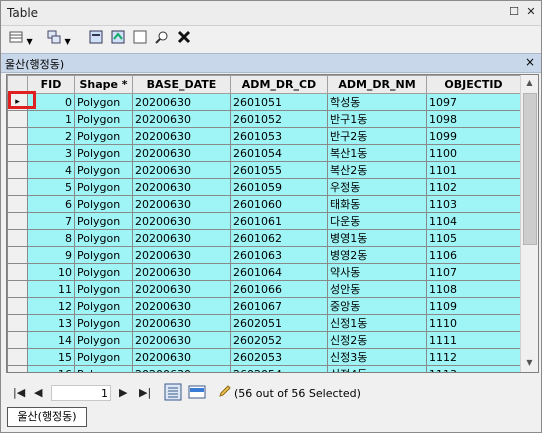 Image resolution: width=542 pixels, height=433 pixels. Describe the element at coordinates (279, 306) in the screenshot. I see `cell-adm-dr-cd: 2601067` at that location.